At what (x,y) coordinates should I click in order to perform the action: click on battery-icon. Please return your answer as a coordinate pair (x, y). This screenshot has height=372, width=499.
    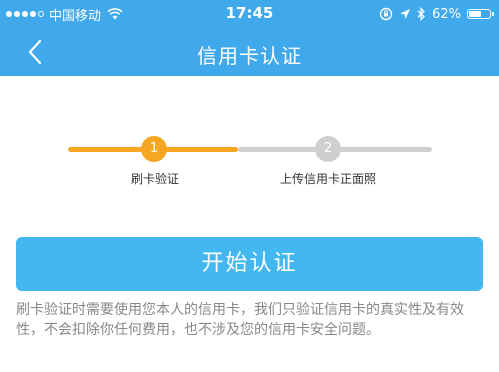
    Looking at the image, I should click on (480, 14).